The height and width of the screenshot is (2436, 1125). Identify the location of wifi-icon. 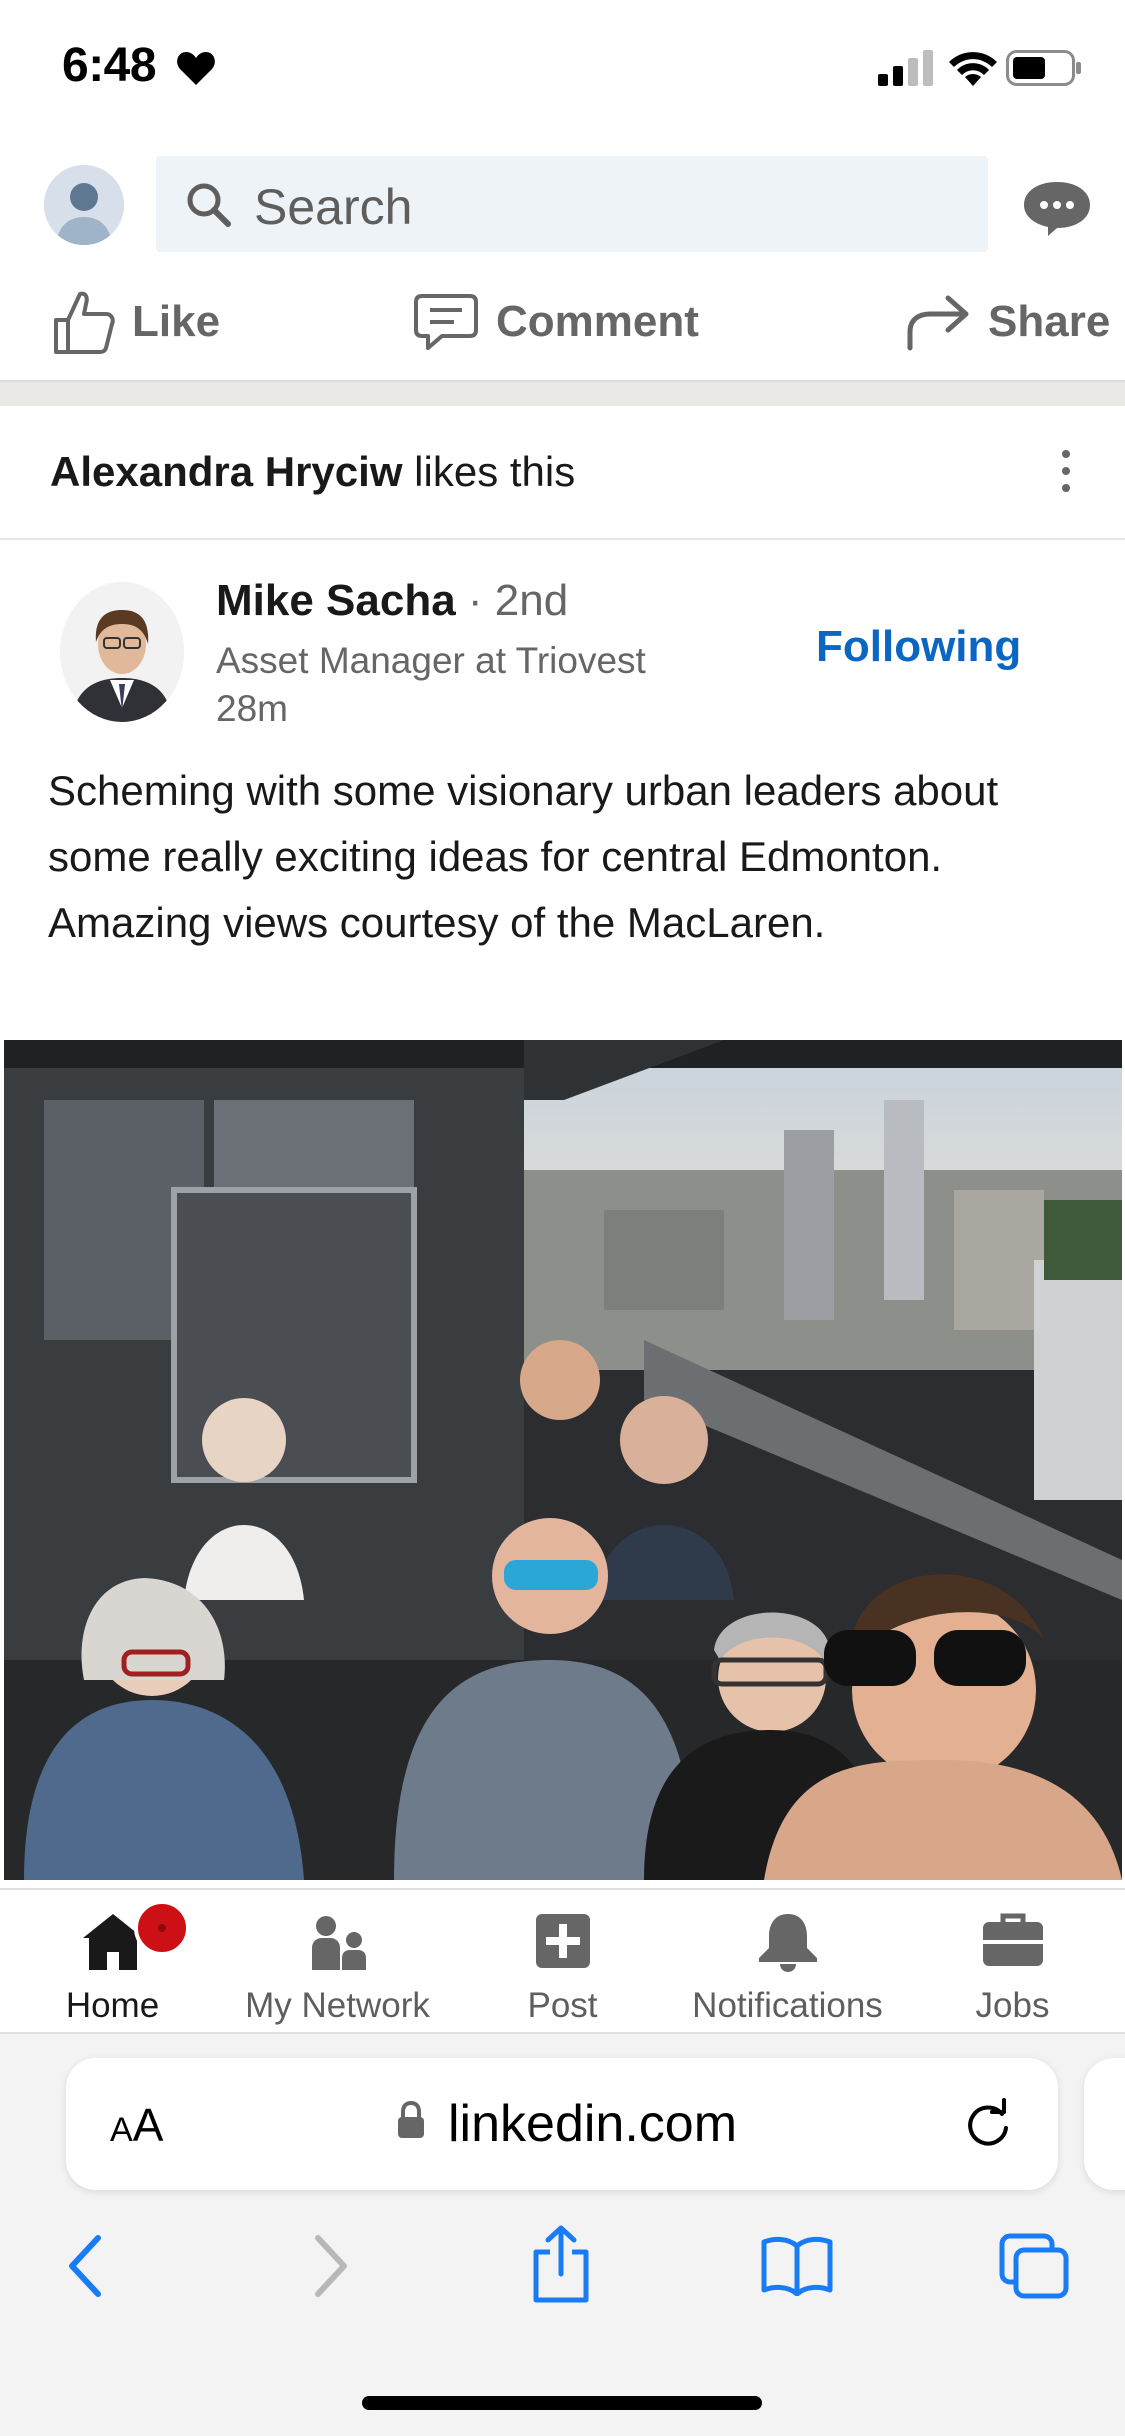
(973, 69).